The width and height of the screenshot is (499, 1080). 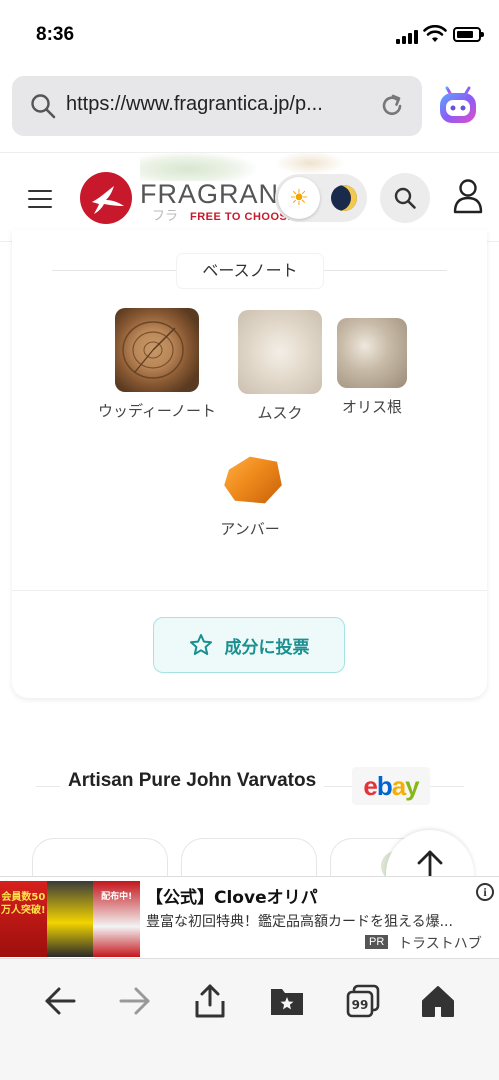 I want to click on bookmarks-button, so click(x=287, y=1001).